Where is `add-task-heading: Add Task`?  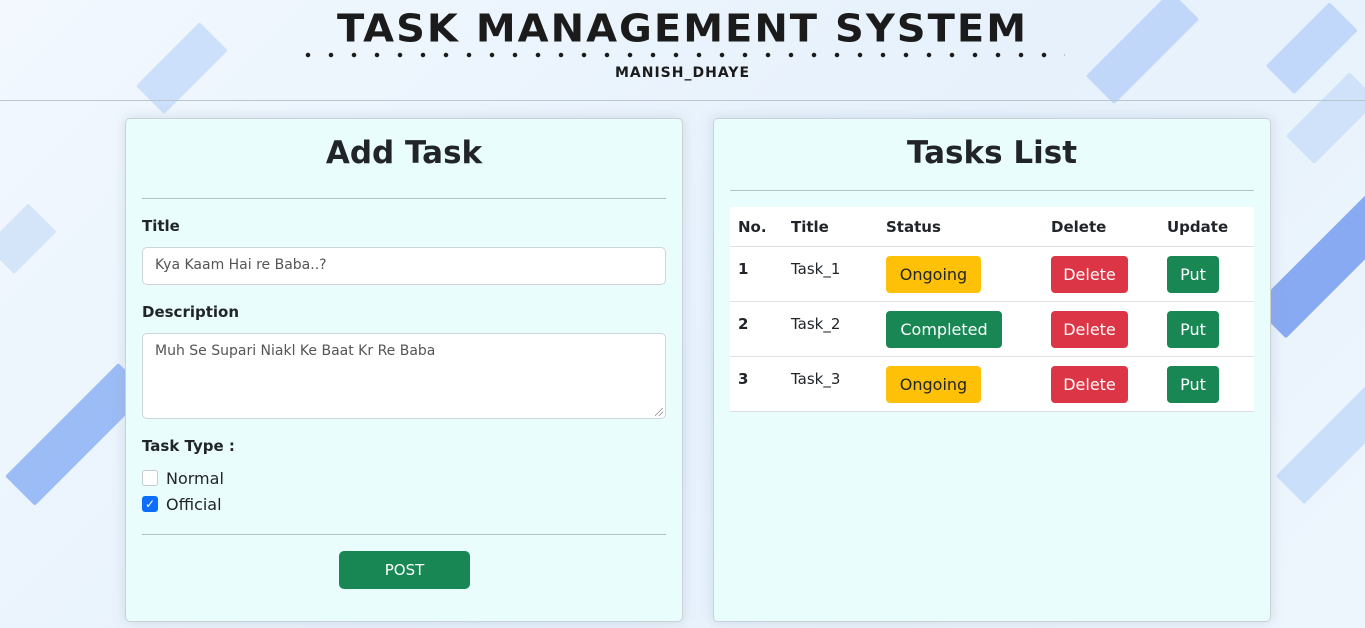
add-task-heading: Add Task is located at coordinates (404, 153).